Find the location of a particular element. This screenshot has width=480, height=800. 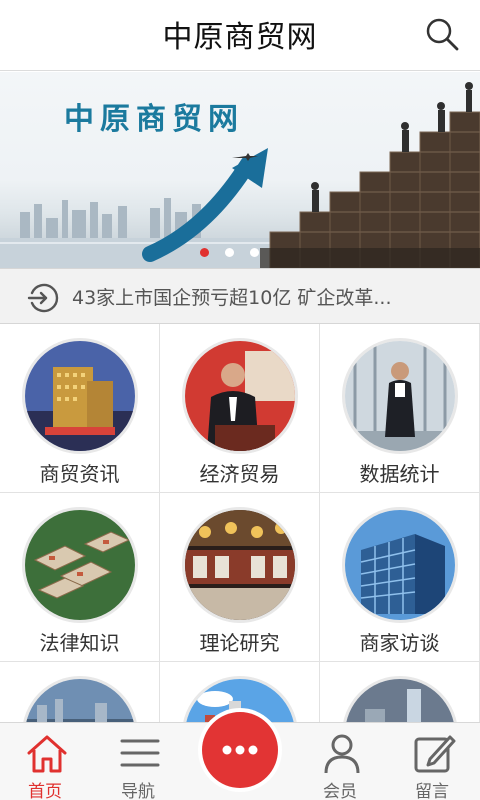

nav-message: 留言 is located at coordinates (432, 761).